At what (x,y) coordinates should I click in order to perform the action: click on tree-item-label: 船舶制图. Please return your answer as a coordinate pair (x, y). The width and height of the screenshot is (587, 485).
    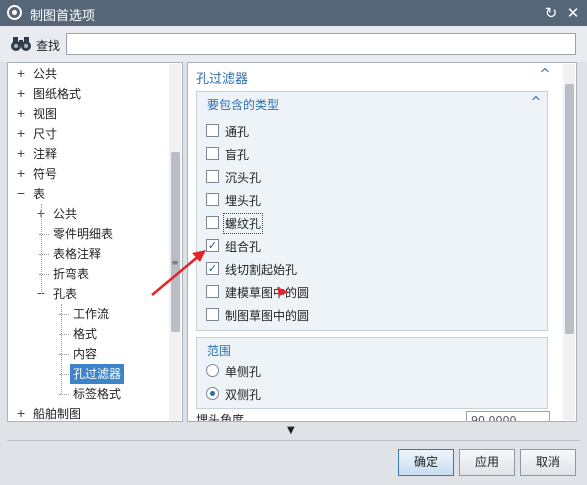
    Looking at the image, I should click on (57, 414).